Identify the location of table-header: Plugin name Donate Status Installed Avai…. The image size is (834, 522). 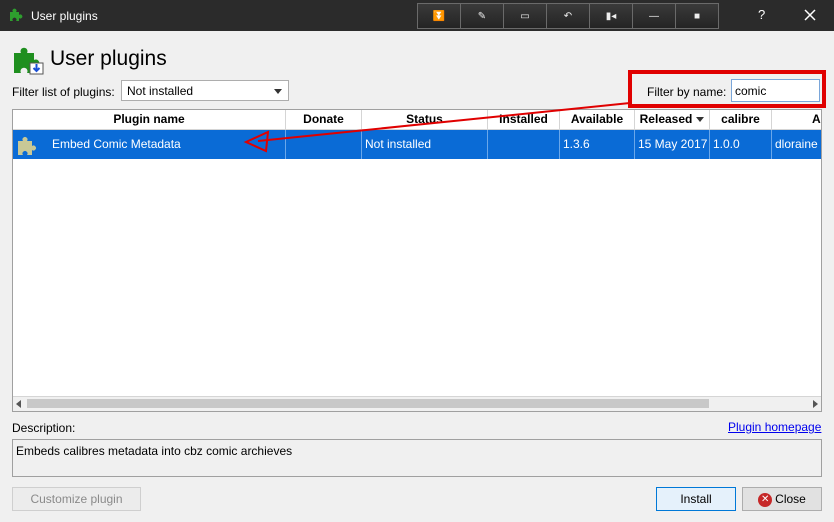
(417, 120).